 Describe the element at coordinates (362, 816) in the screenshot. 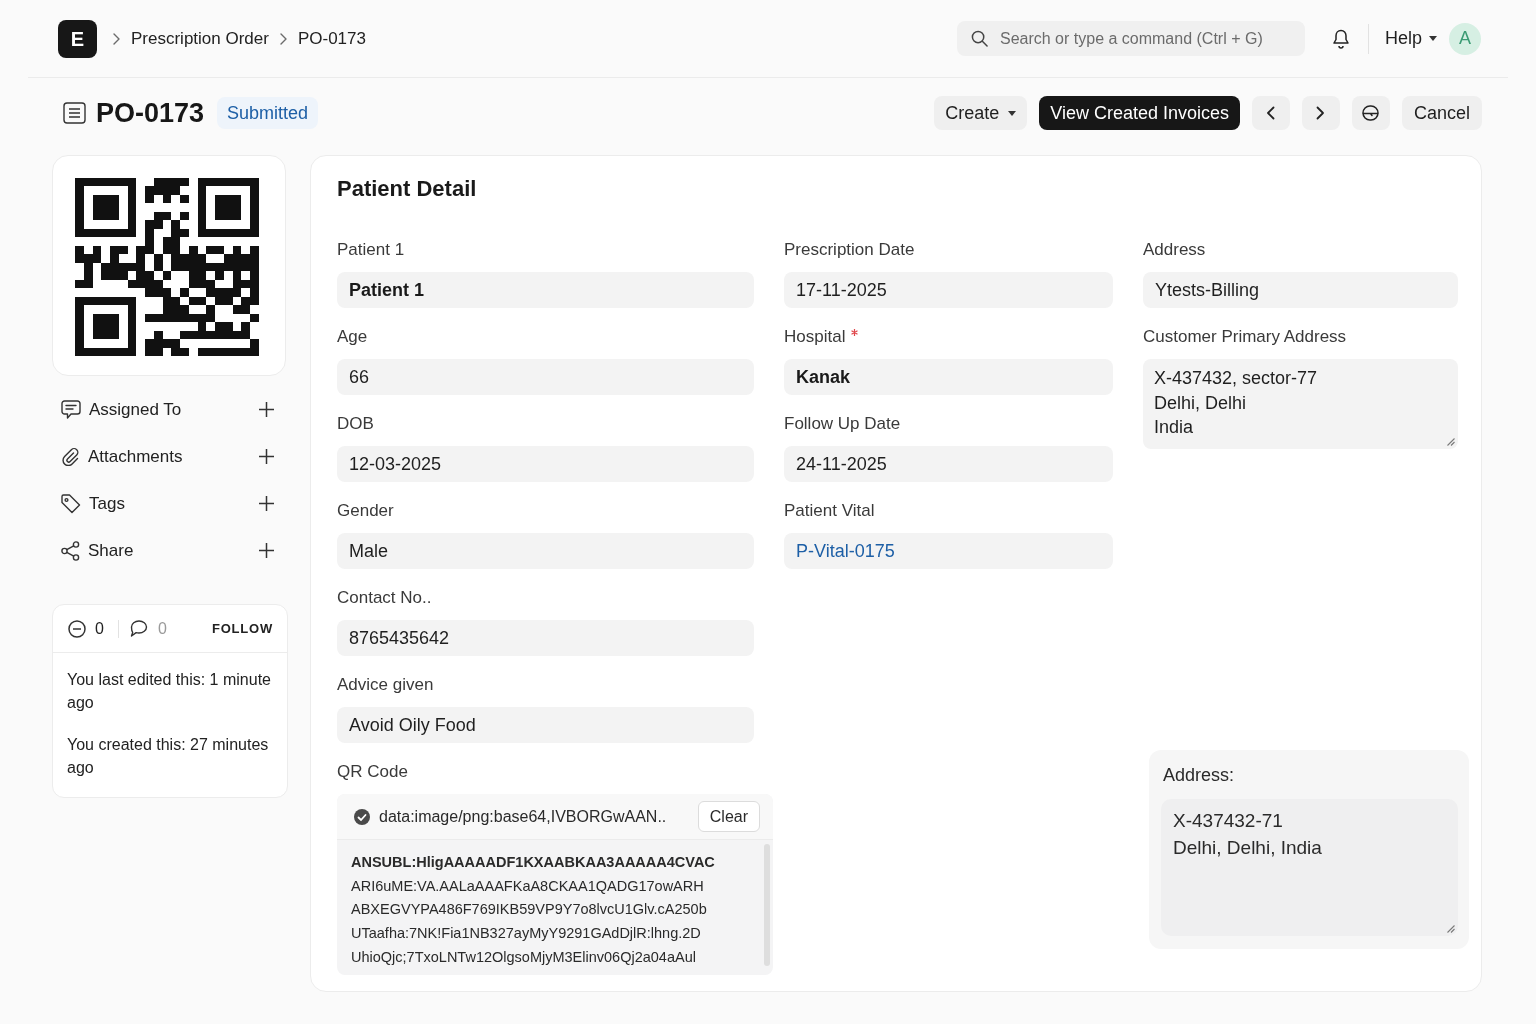

I see `check-circle-icon` at that location.